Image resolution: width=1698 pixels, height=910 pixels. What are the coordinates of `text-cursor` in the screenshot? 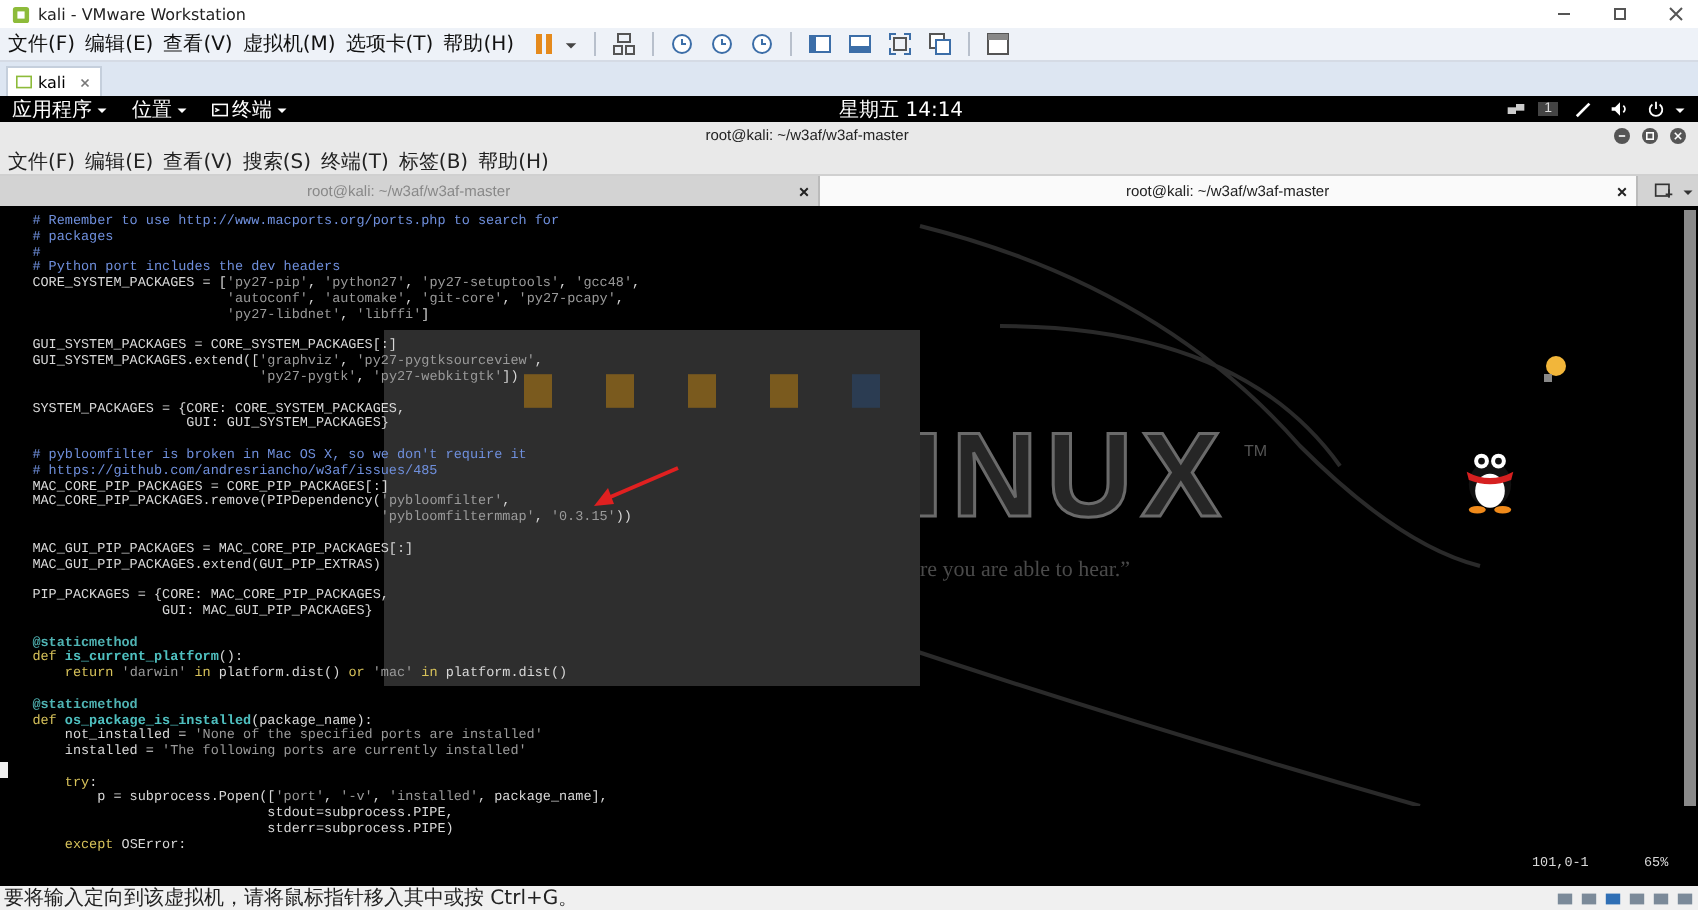 It's located at (4, 769).